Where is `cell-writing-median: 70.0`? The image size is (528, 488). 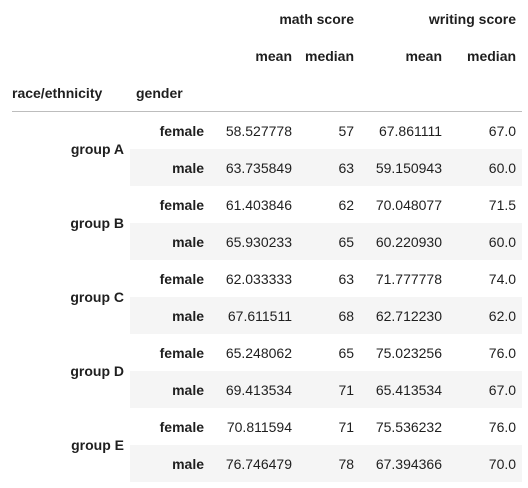
cell-writing-median: 70.0 is located at coordinates (485, 463).